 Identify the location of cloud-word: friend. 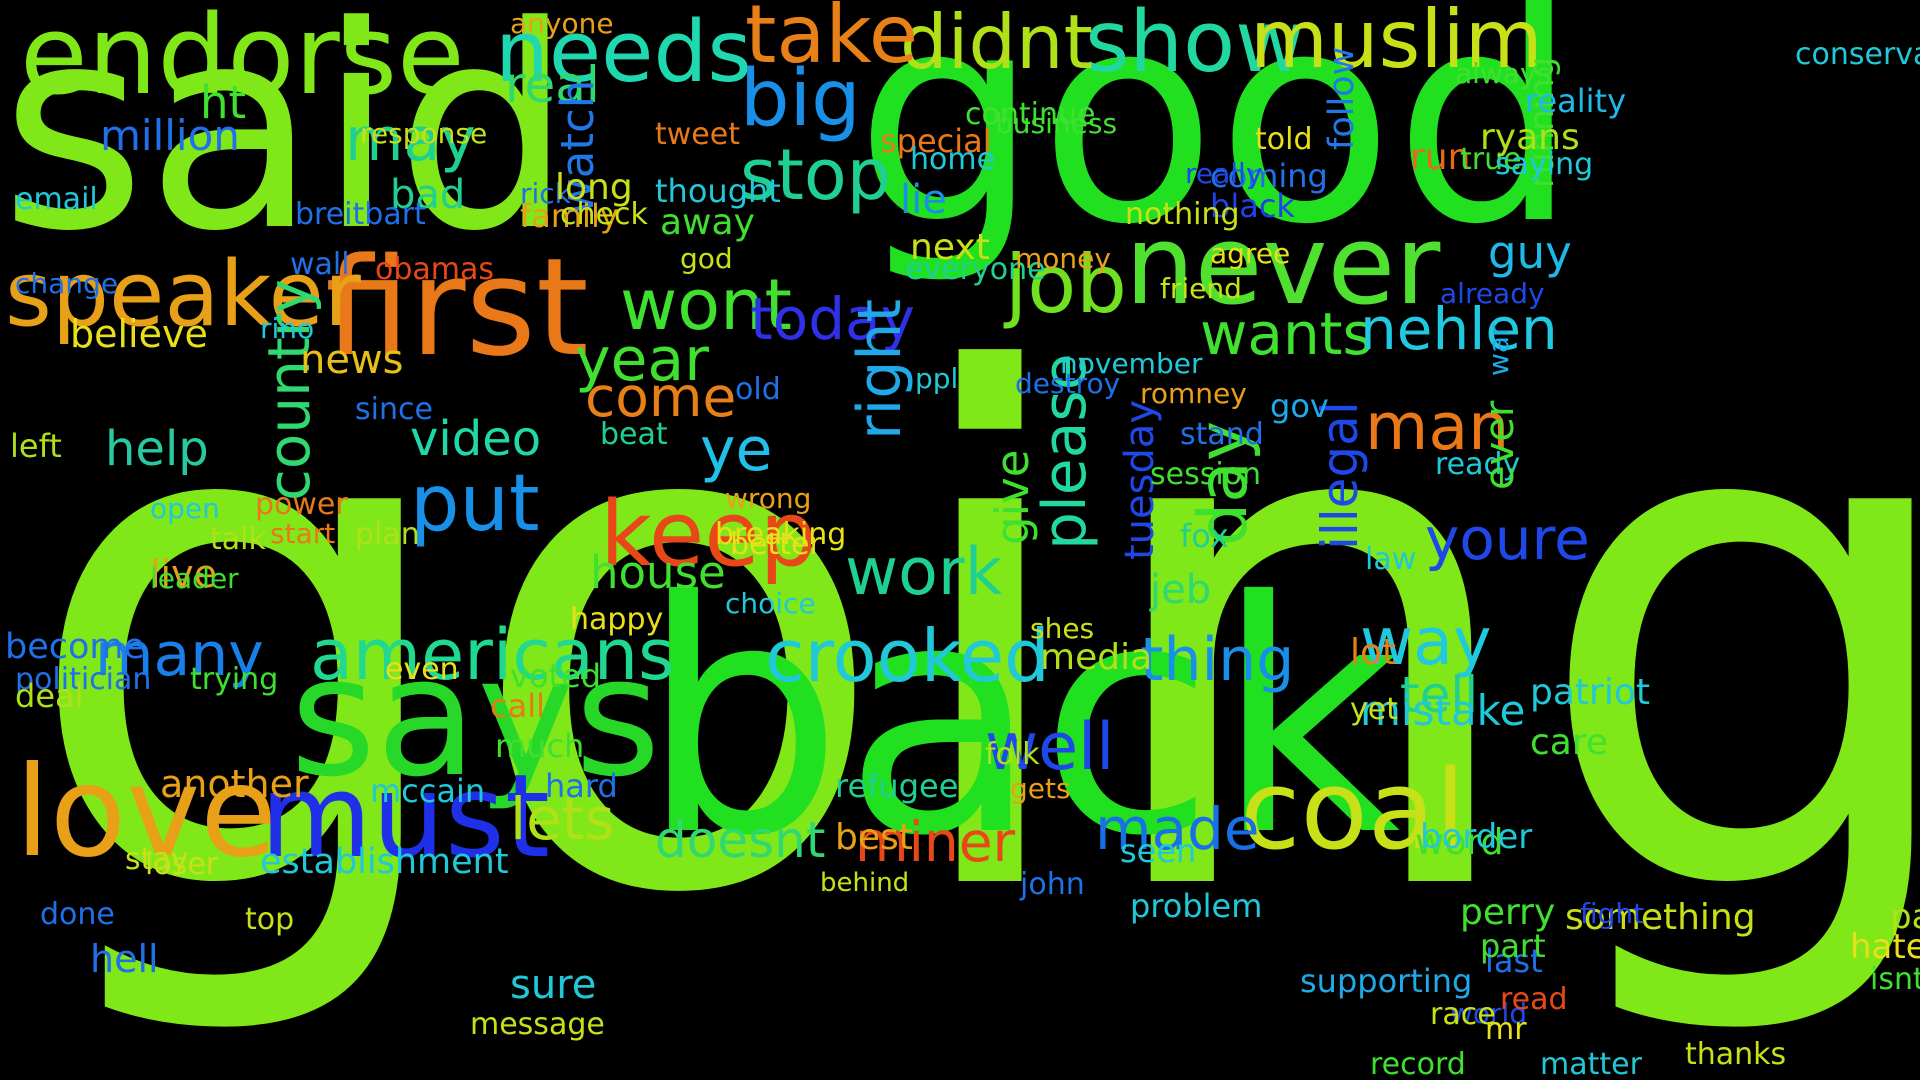
(1201, 288).